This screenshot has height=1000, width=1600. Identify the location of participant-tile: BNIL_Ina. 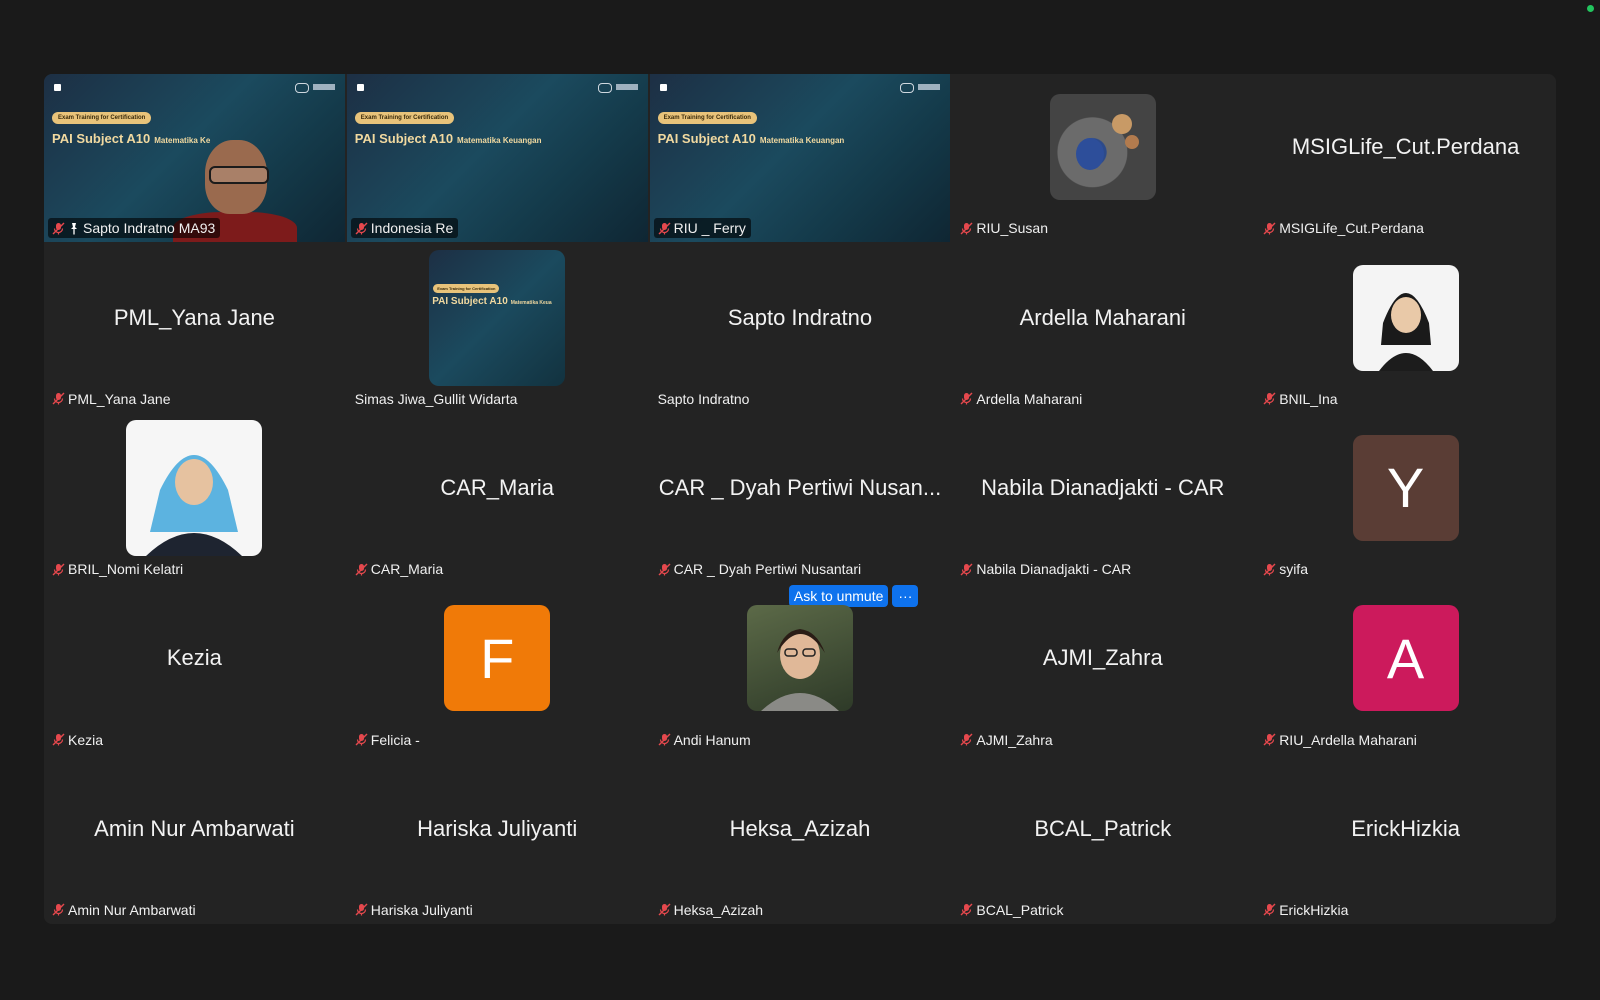
(1405, 328).